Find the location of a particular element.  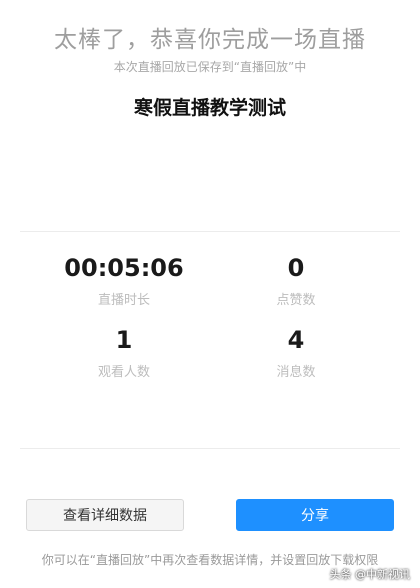

stat-likes-value: 0 is located at coordinates (296, 268).